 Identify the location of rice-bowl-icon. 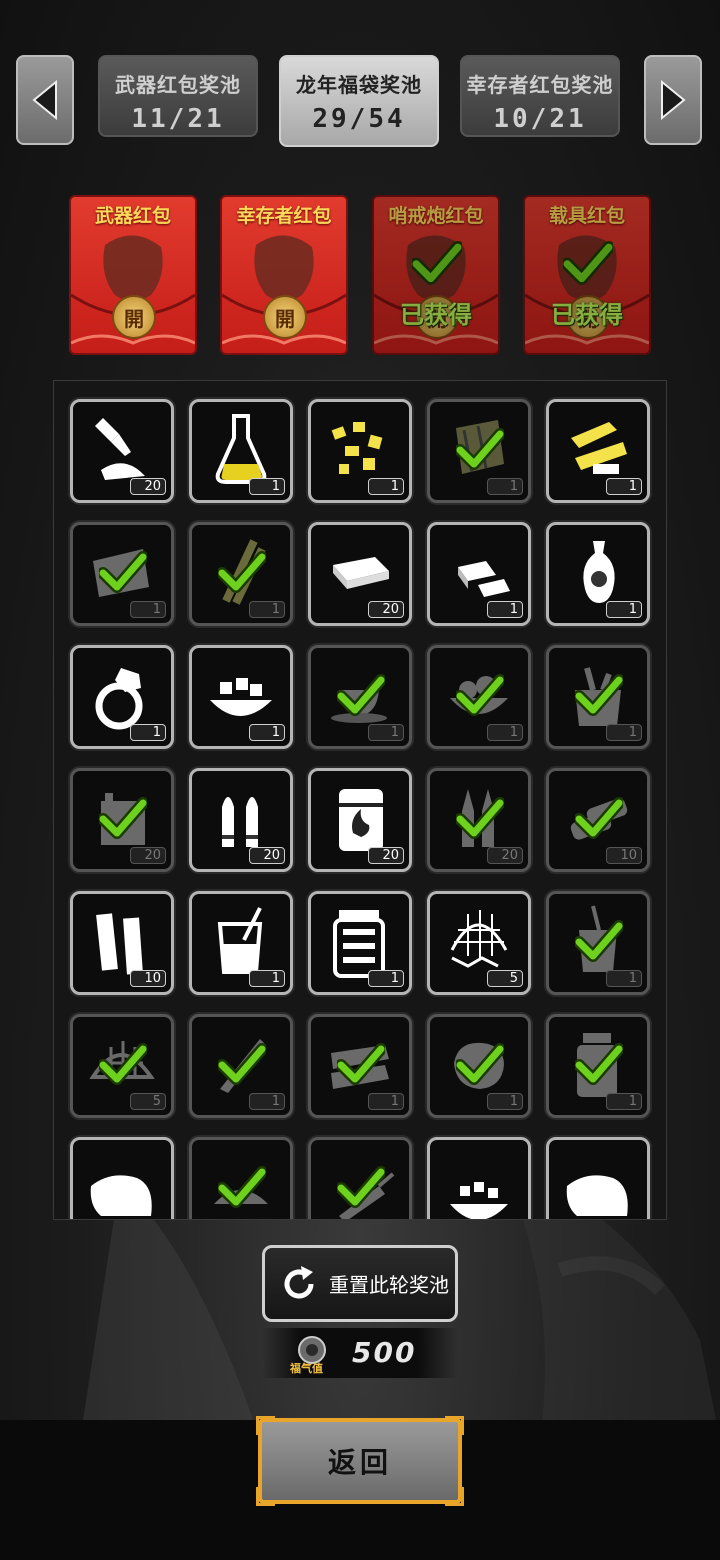
(479, 1200).